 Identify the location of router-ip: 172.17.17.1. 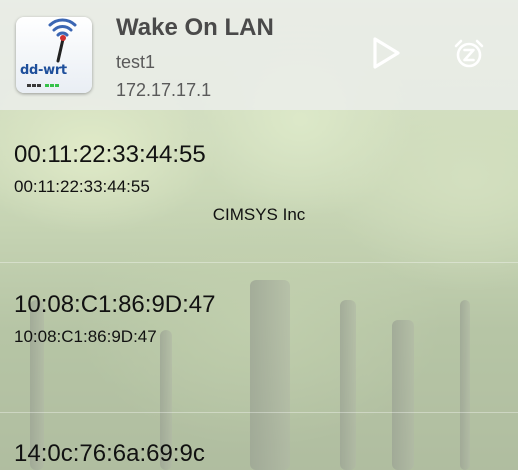
(164, 90).